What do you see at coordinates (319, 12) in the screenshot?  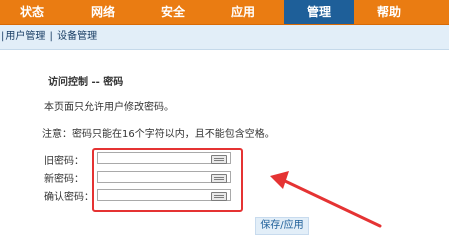 I see `tab-management: 管理` at bounding box center [319, 12].